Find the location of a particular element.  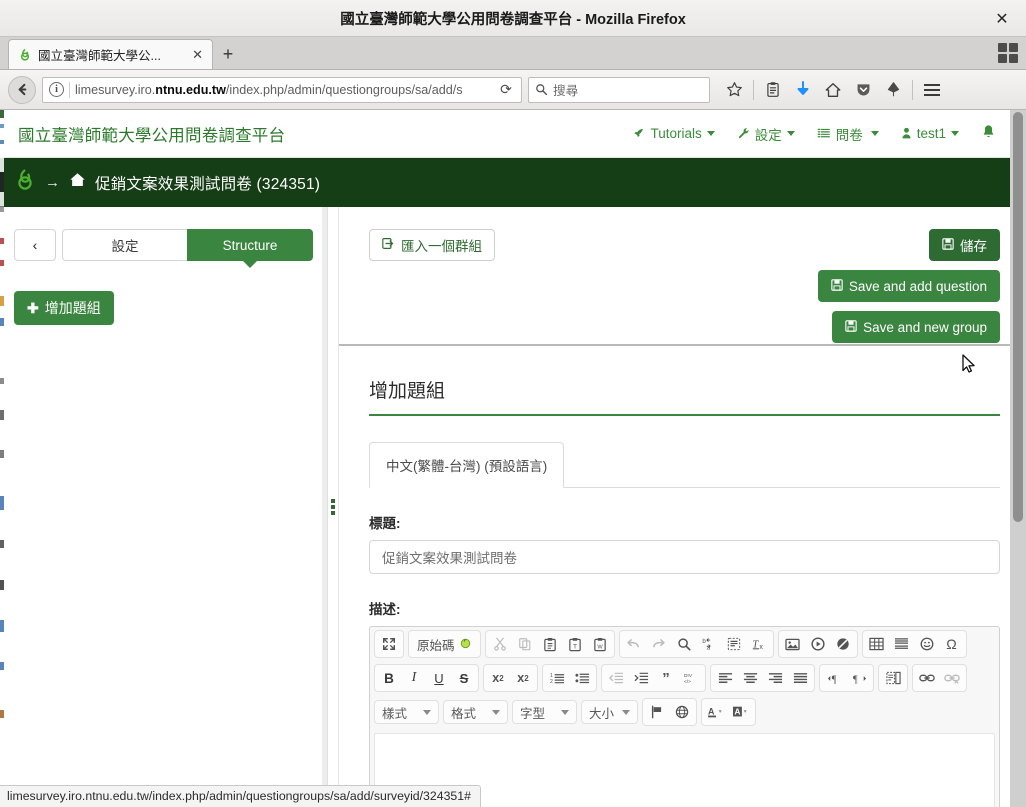

nav-tutorials: Tutorials is located at coordinates (673, 133).